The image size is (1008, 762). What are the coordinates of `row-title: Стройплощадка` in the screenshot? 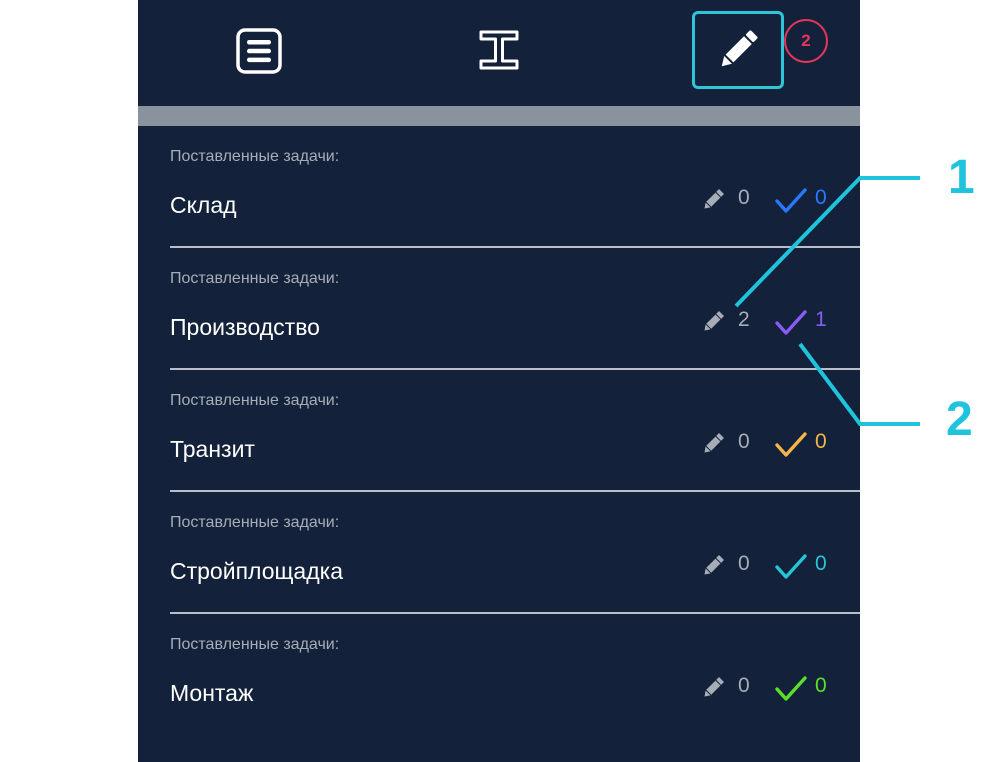 It's located at (256, 571).